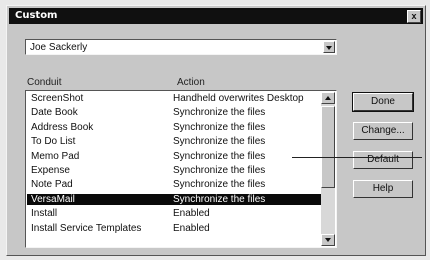 Image resolution: width=430 pixels, height=260 pixels. Describe the element at coordinates (357, 157) in the screenshot. I see `callout-line` at that location.